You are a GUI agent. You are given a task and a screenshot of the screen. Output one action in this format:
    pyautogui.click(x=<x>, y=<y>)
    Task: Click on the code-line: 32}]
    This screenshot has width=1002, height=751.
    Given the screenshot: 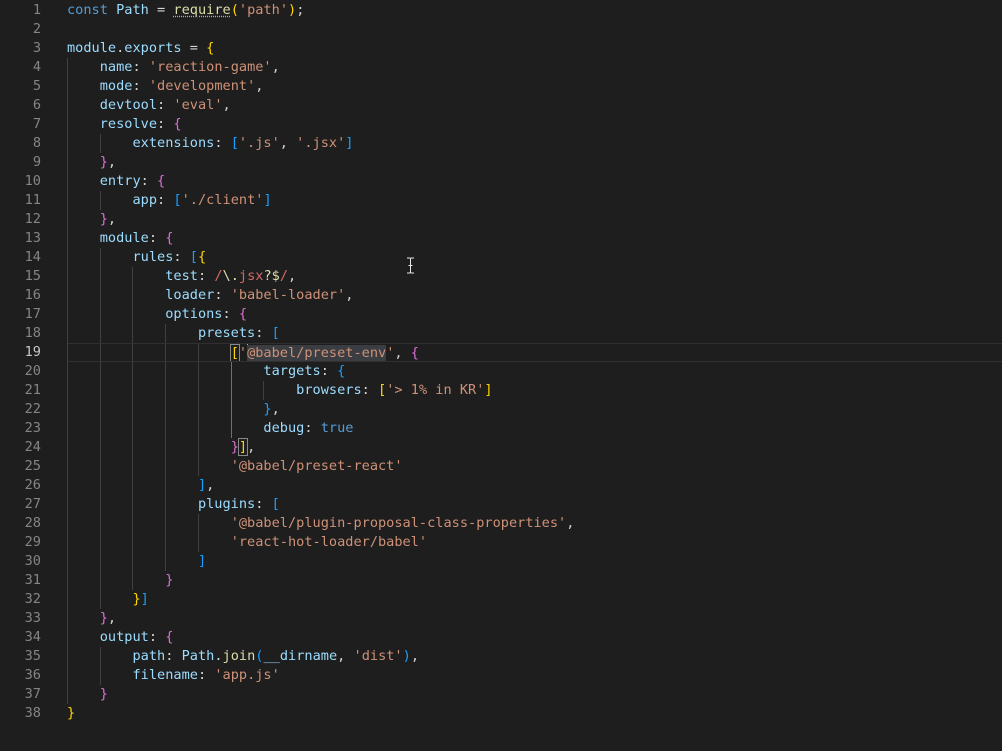 What is the action you would take?
    pyautogui.click(x=501, y=599)
    